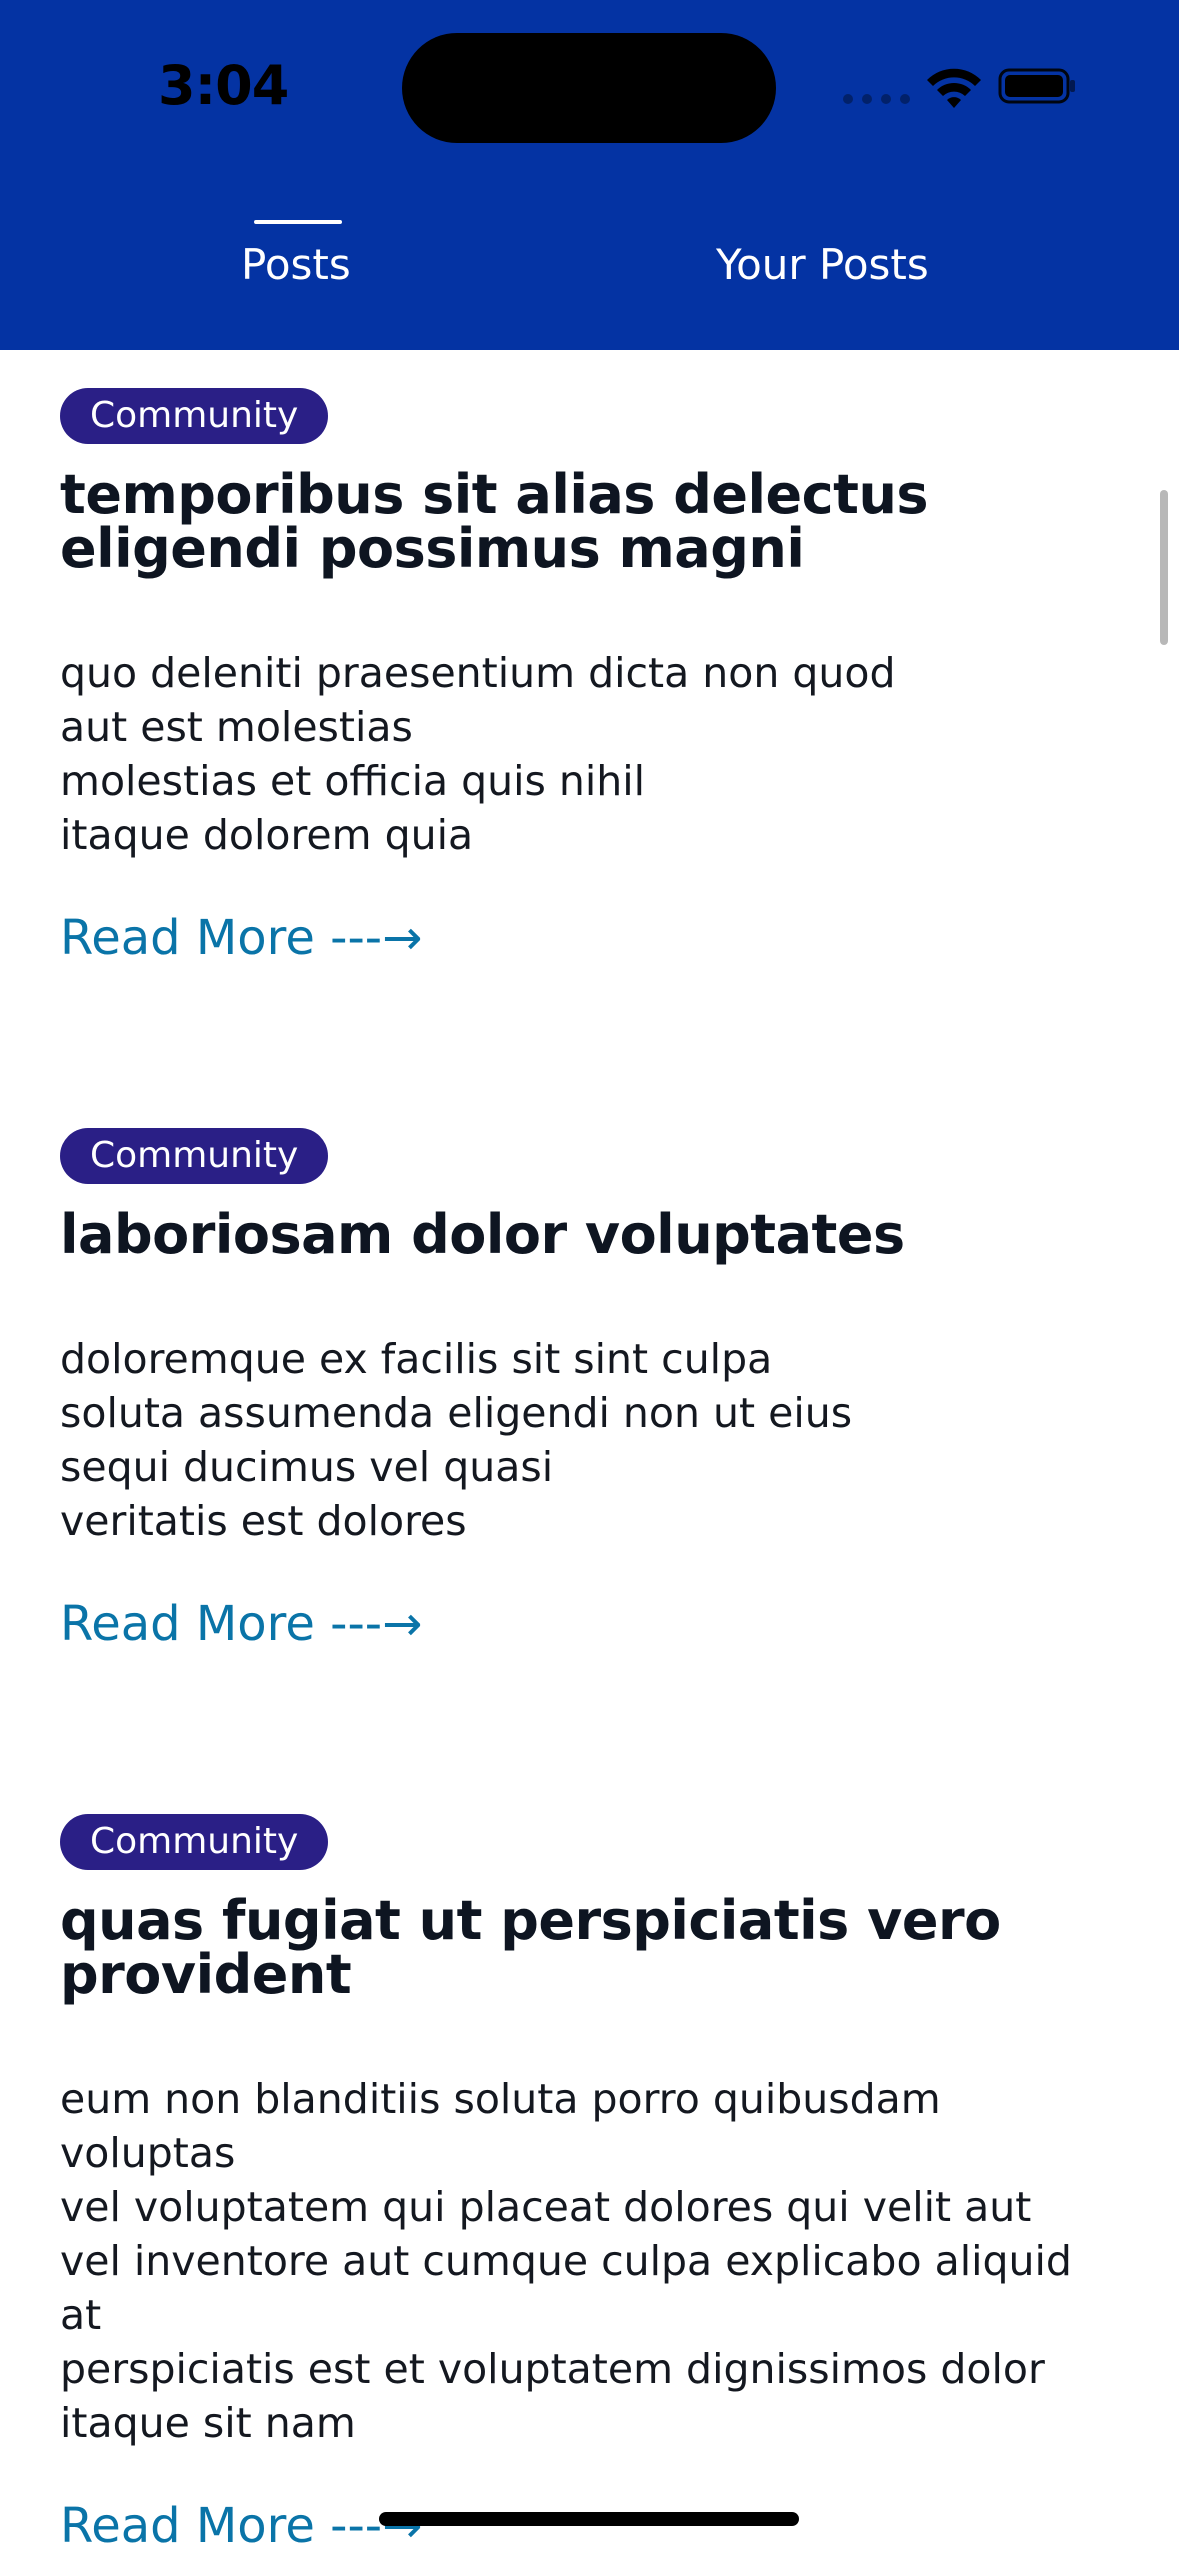  What do you see at coordinates (589, 88) in the screenshot?
I see `dynamic-island` at bounding box center [589, 88].